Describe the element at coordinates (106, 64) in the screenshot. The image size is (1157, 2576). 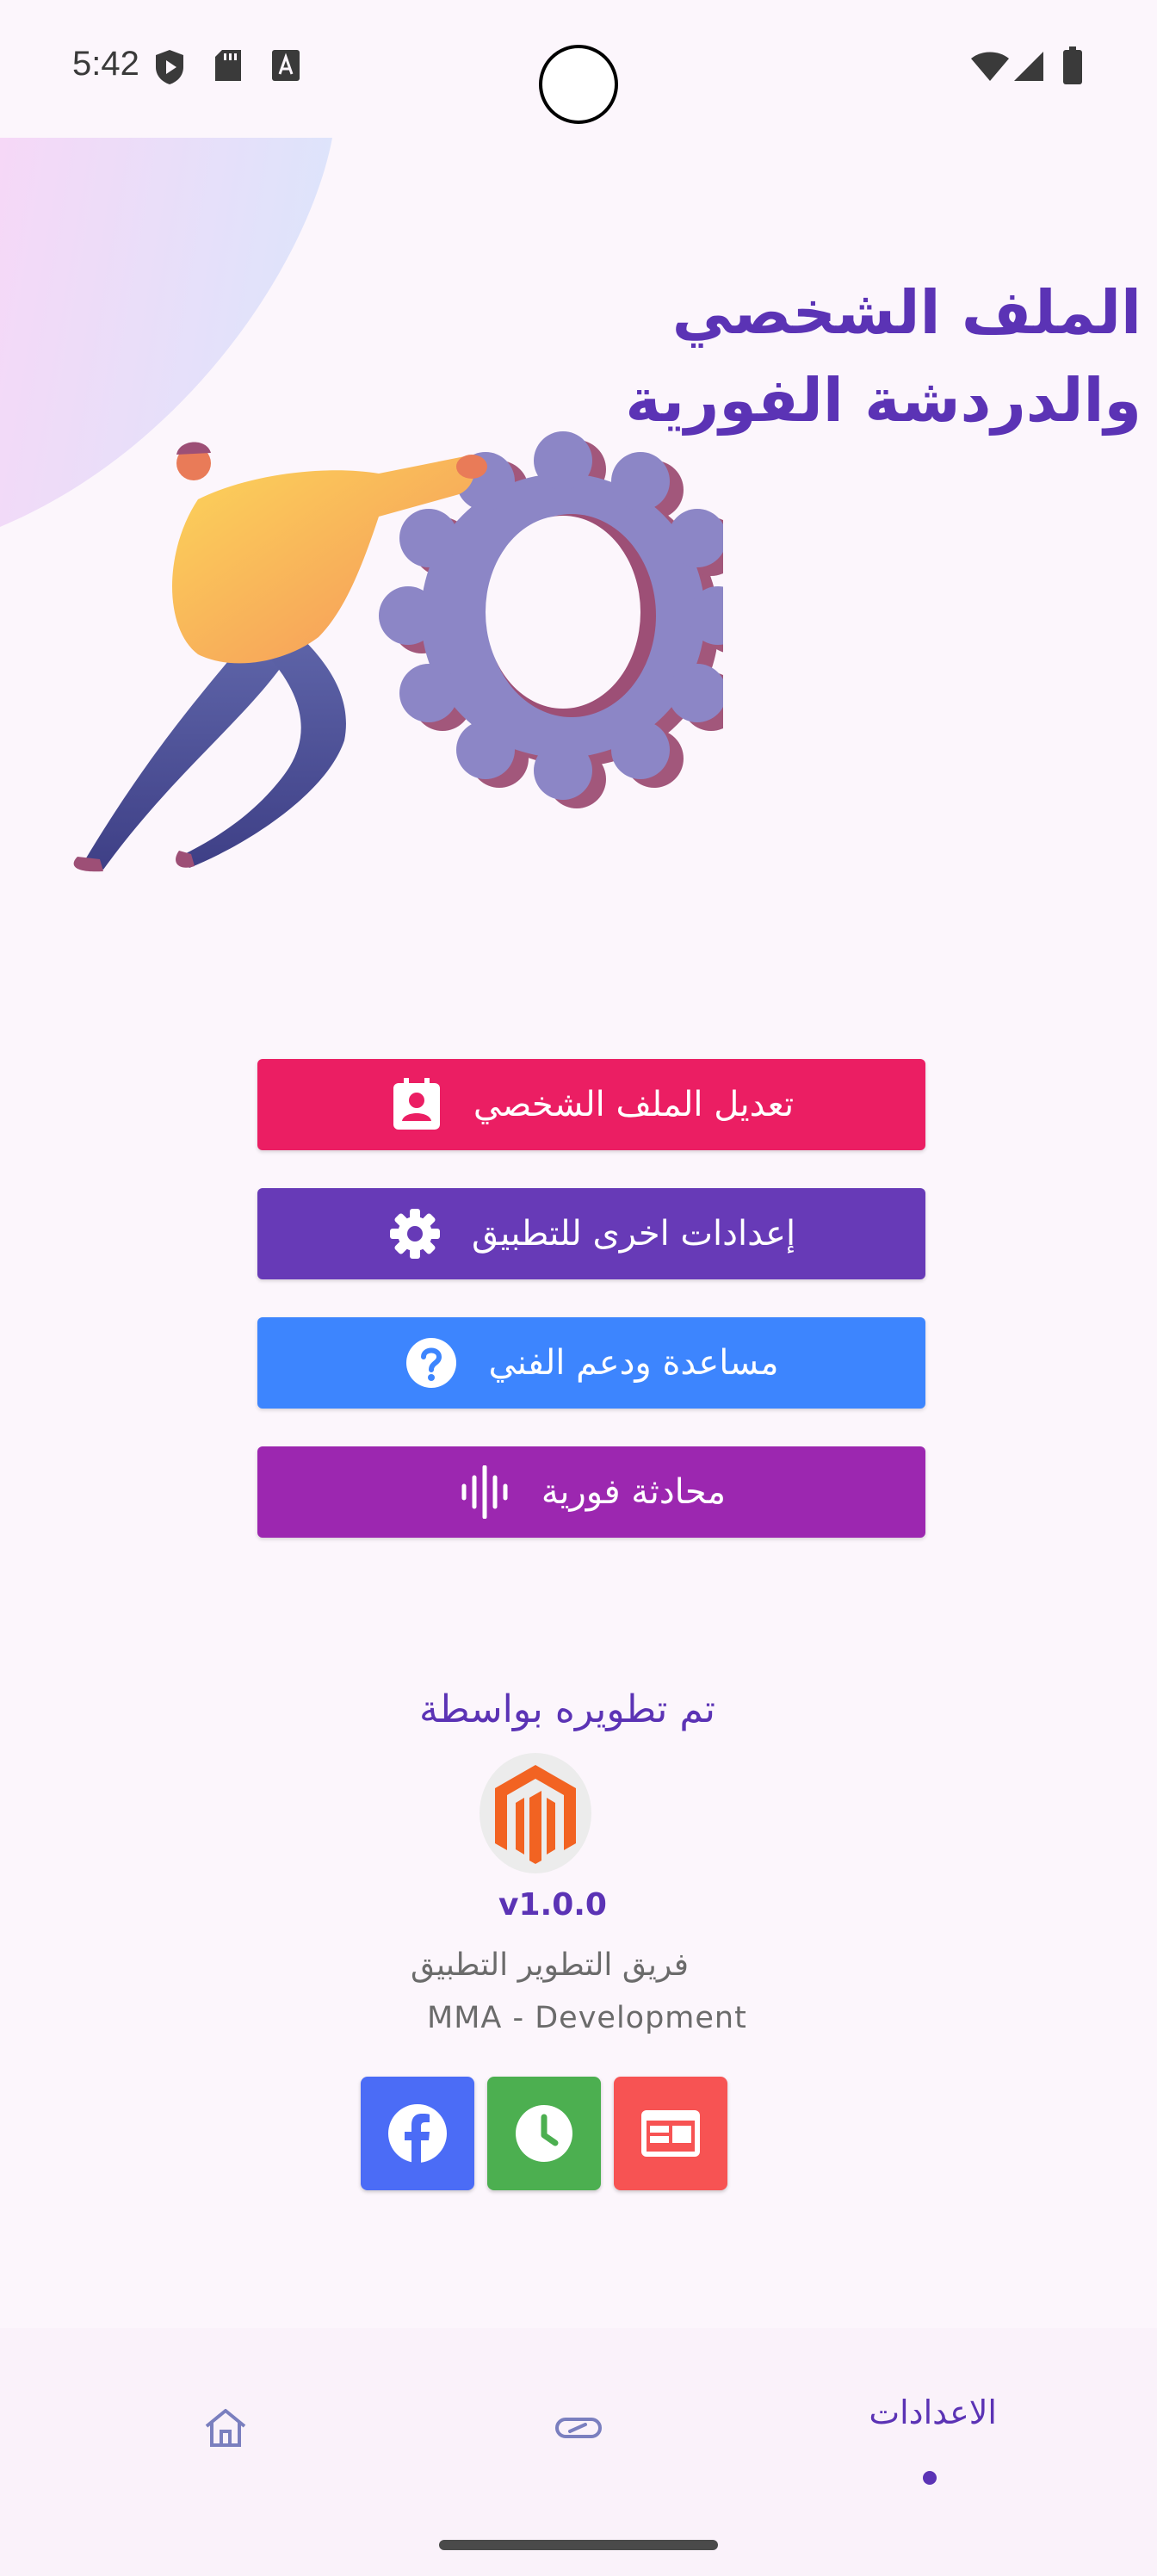
I see `status-time: 5:42` at that location.